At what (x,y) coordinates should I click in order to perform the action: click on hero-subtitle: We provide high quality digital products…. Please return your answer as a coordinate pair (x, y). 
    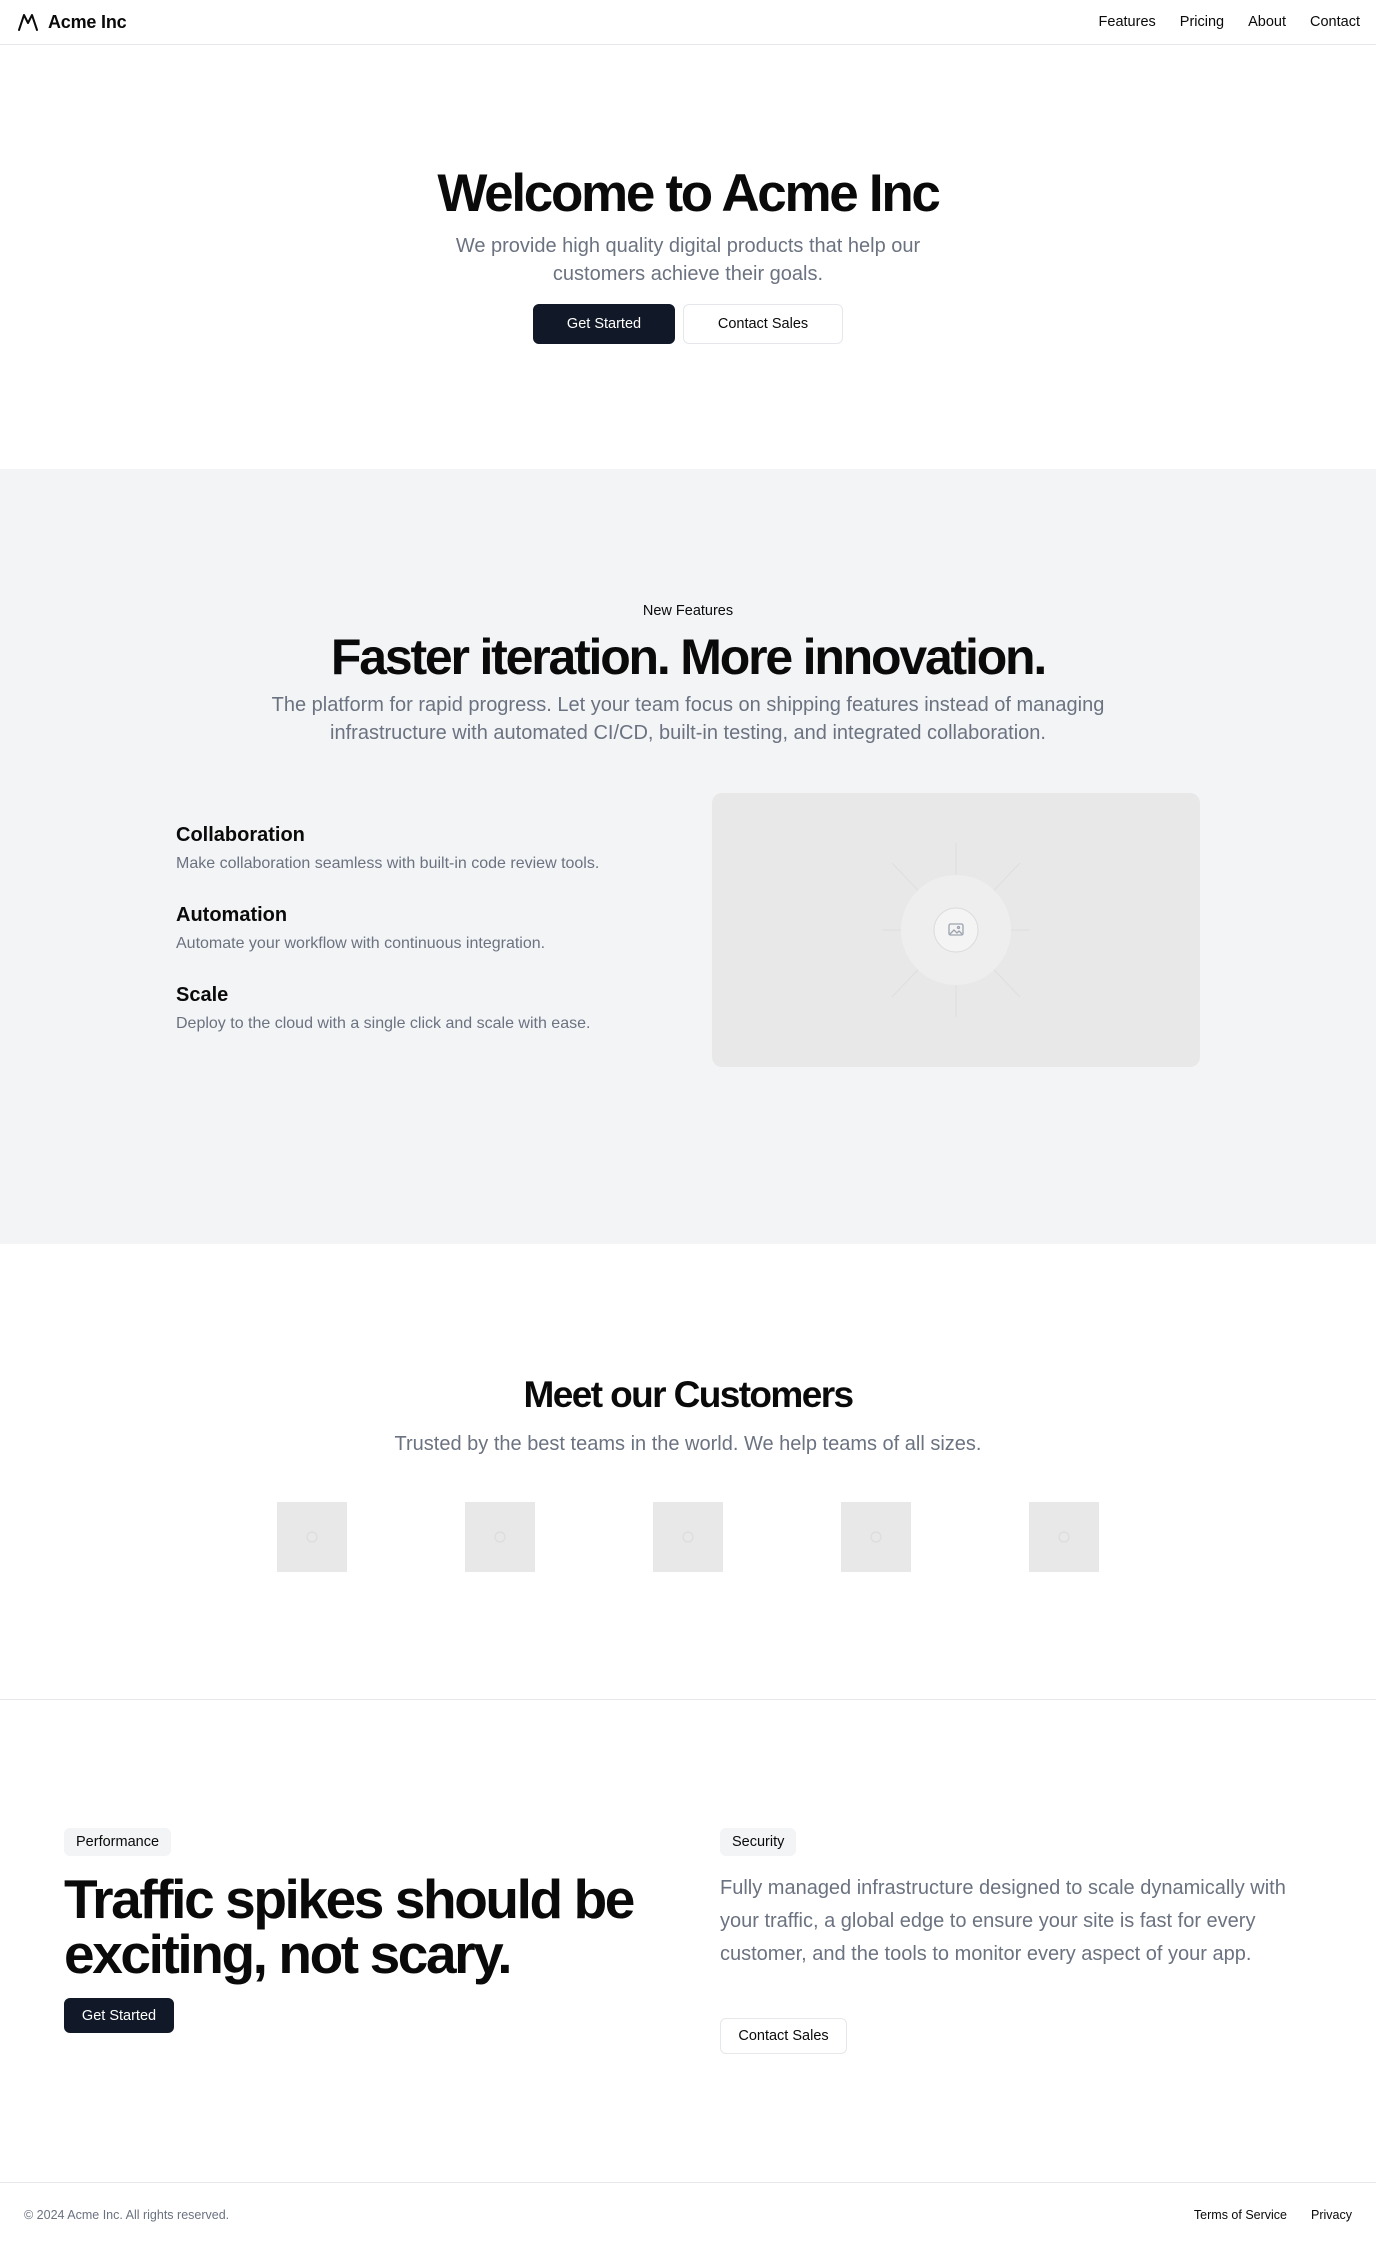
    Looking at the image, I should click on (688, 260).